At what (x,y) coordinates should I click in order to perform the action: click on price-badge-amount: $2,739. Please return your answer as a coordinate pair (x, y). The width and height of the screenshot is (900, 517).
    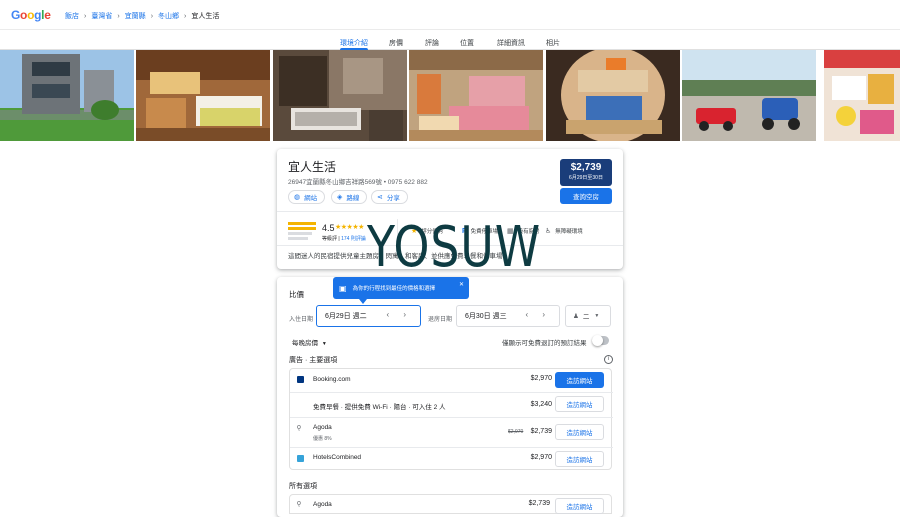
    Looking at the image, I should click on (586, 167).